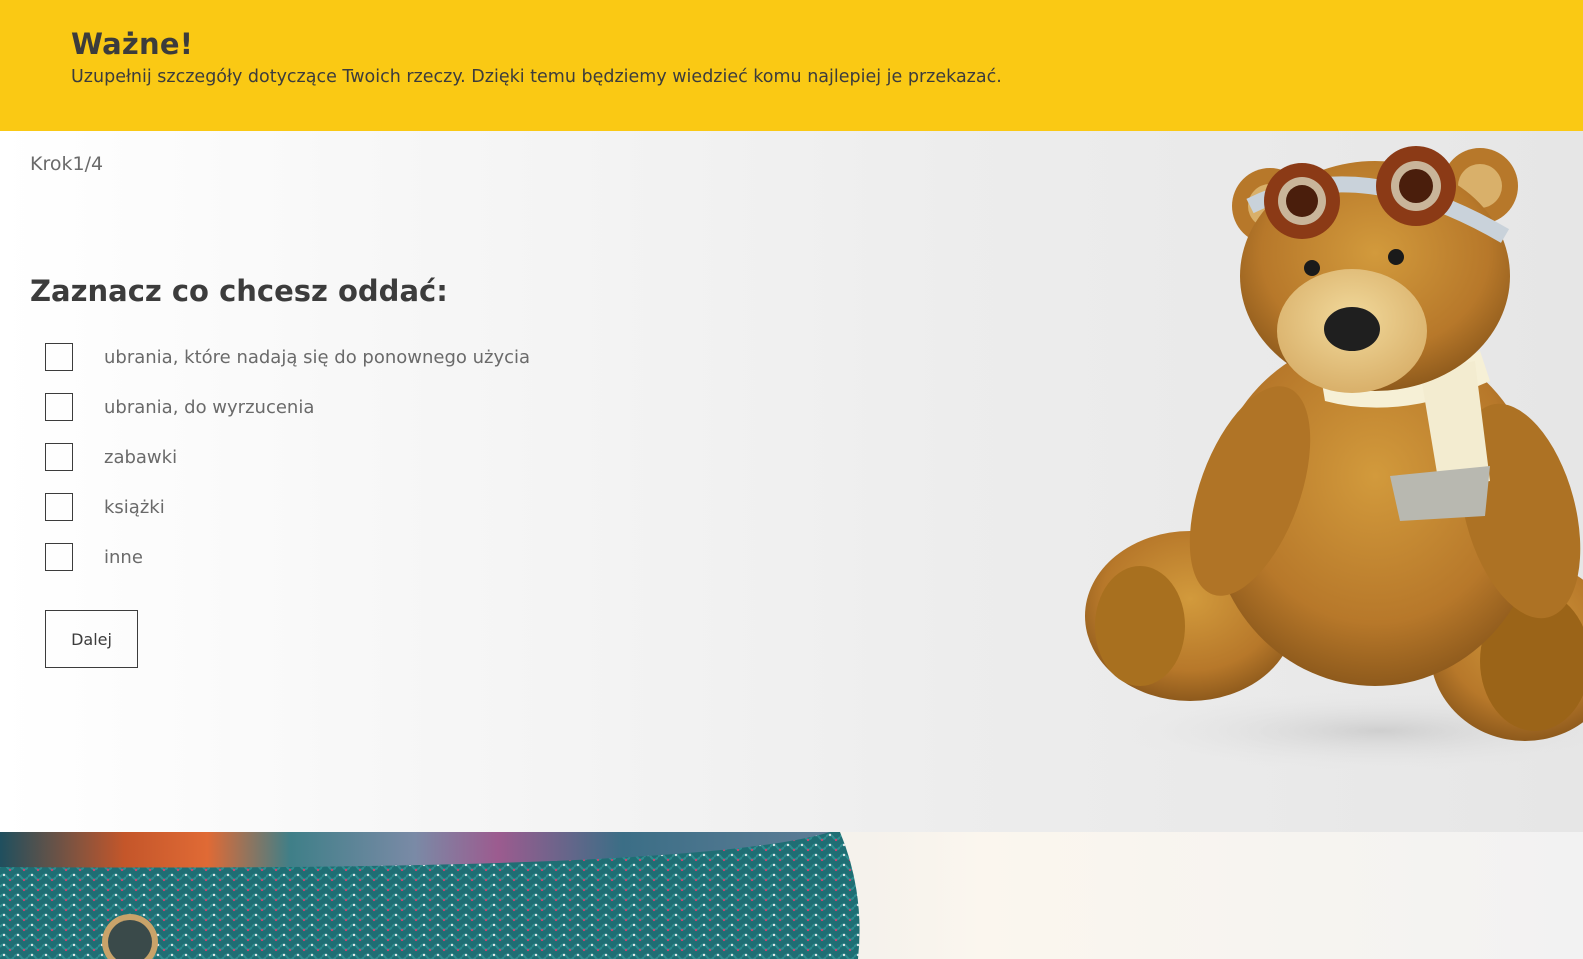  What do you see at coordinates (430, 895) in the screenshot?
I see `sweater-image` at bounding box center [430, 895].